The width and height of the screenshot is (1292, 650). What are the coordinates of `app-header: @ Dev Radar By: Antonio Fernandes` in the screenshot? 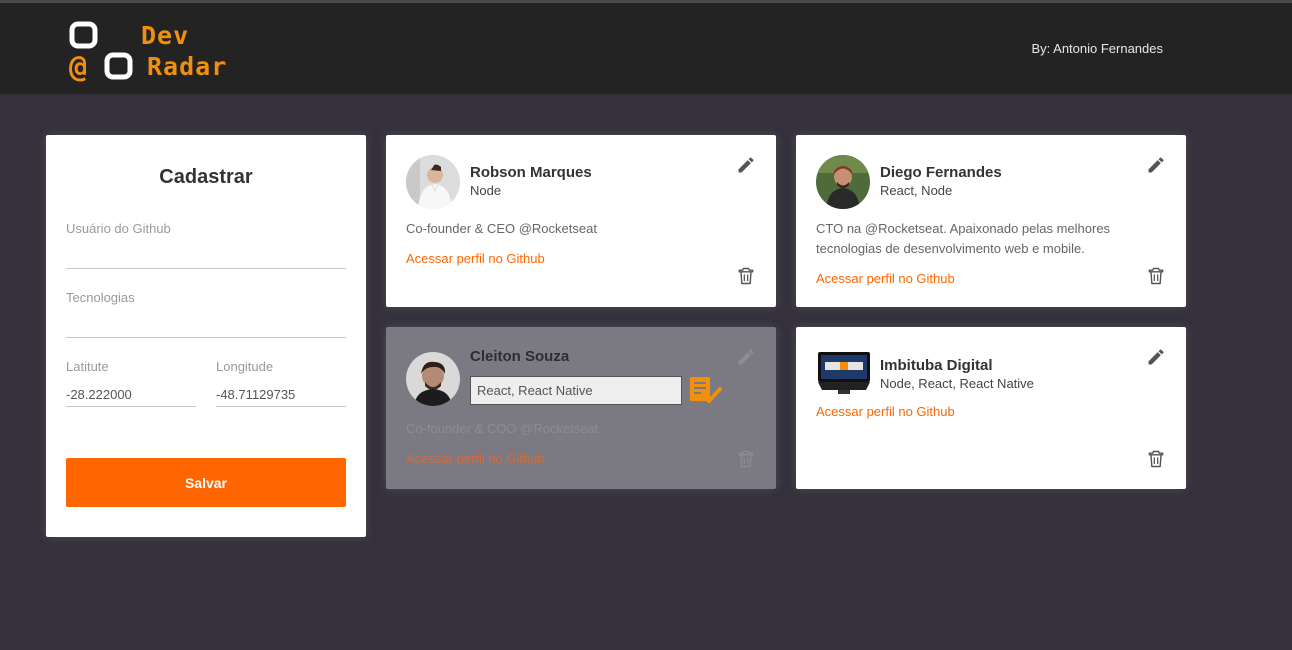 It's located at (646, 48).